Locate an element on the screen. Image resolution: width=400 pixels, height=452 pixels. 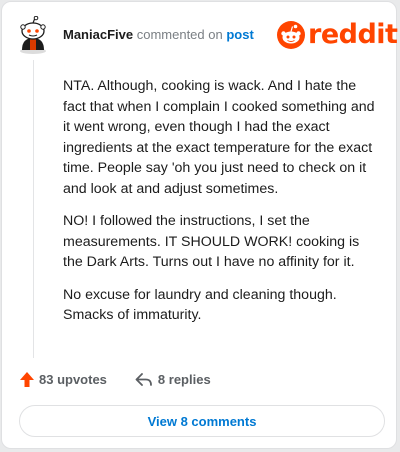
view-comments-button: View 8 comments is located at coordinates (202, 421).